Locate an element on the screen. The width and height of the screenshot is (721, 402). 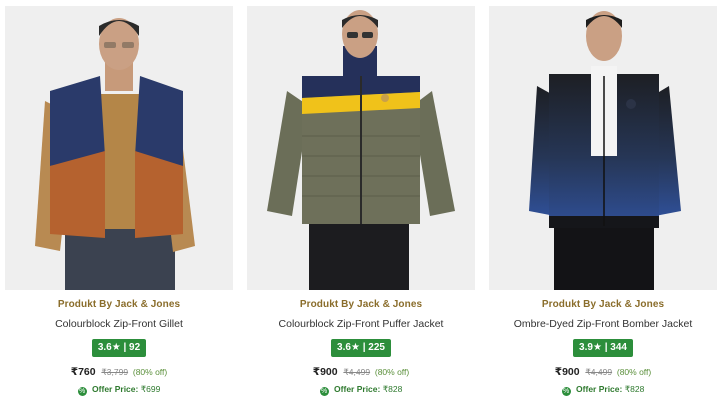
mrp-price: ₹3,799 is located at coordinates (115, 372).